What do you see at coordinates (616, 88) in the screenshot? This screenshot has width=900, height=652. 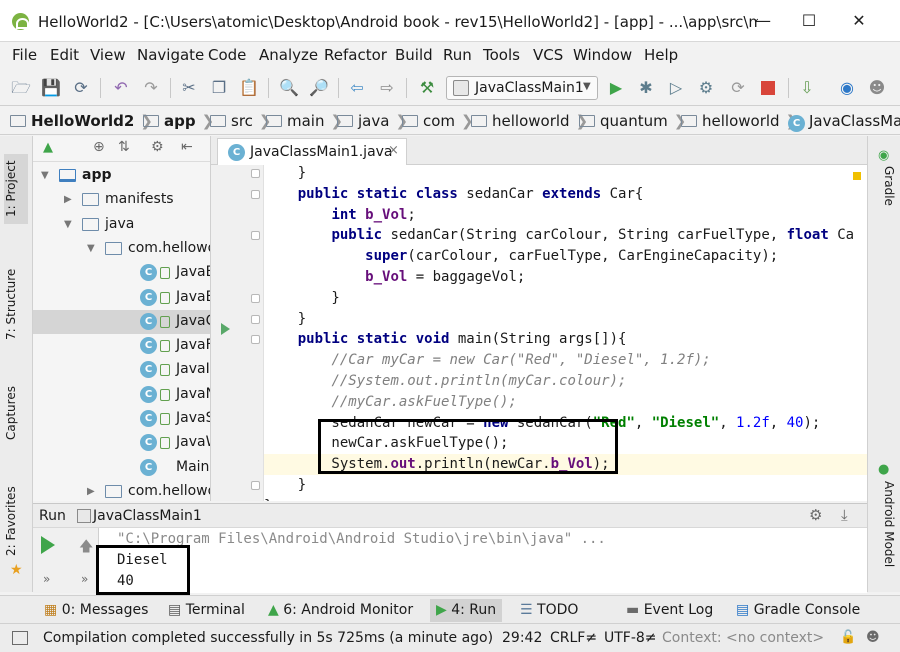 I see `run-icon: ▶` at bounding box center [616, 88].